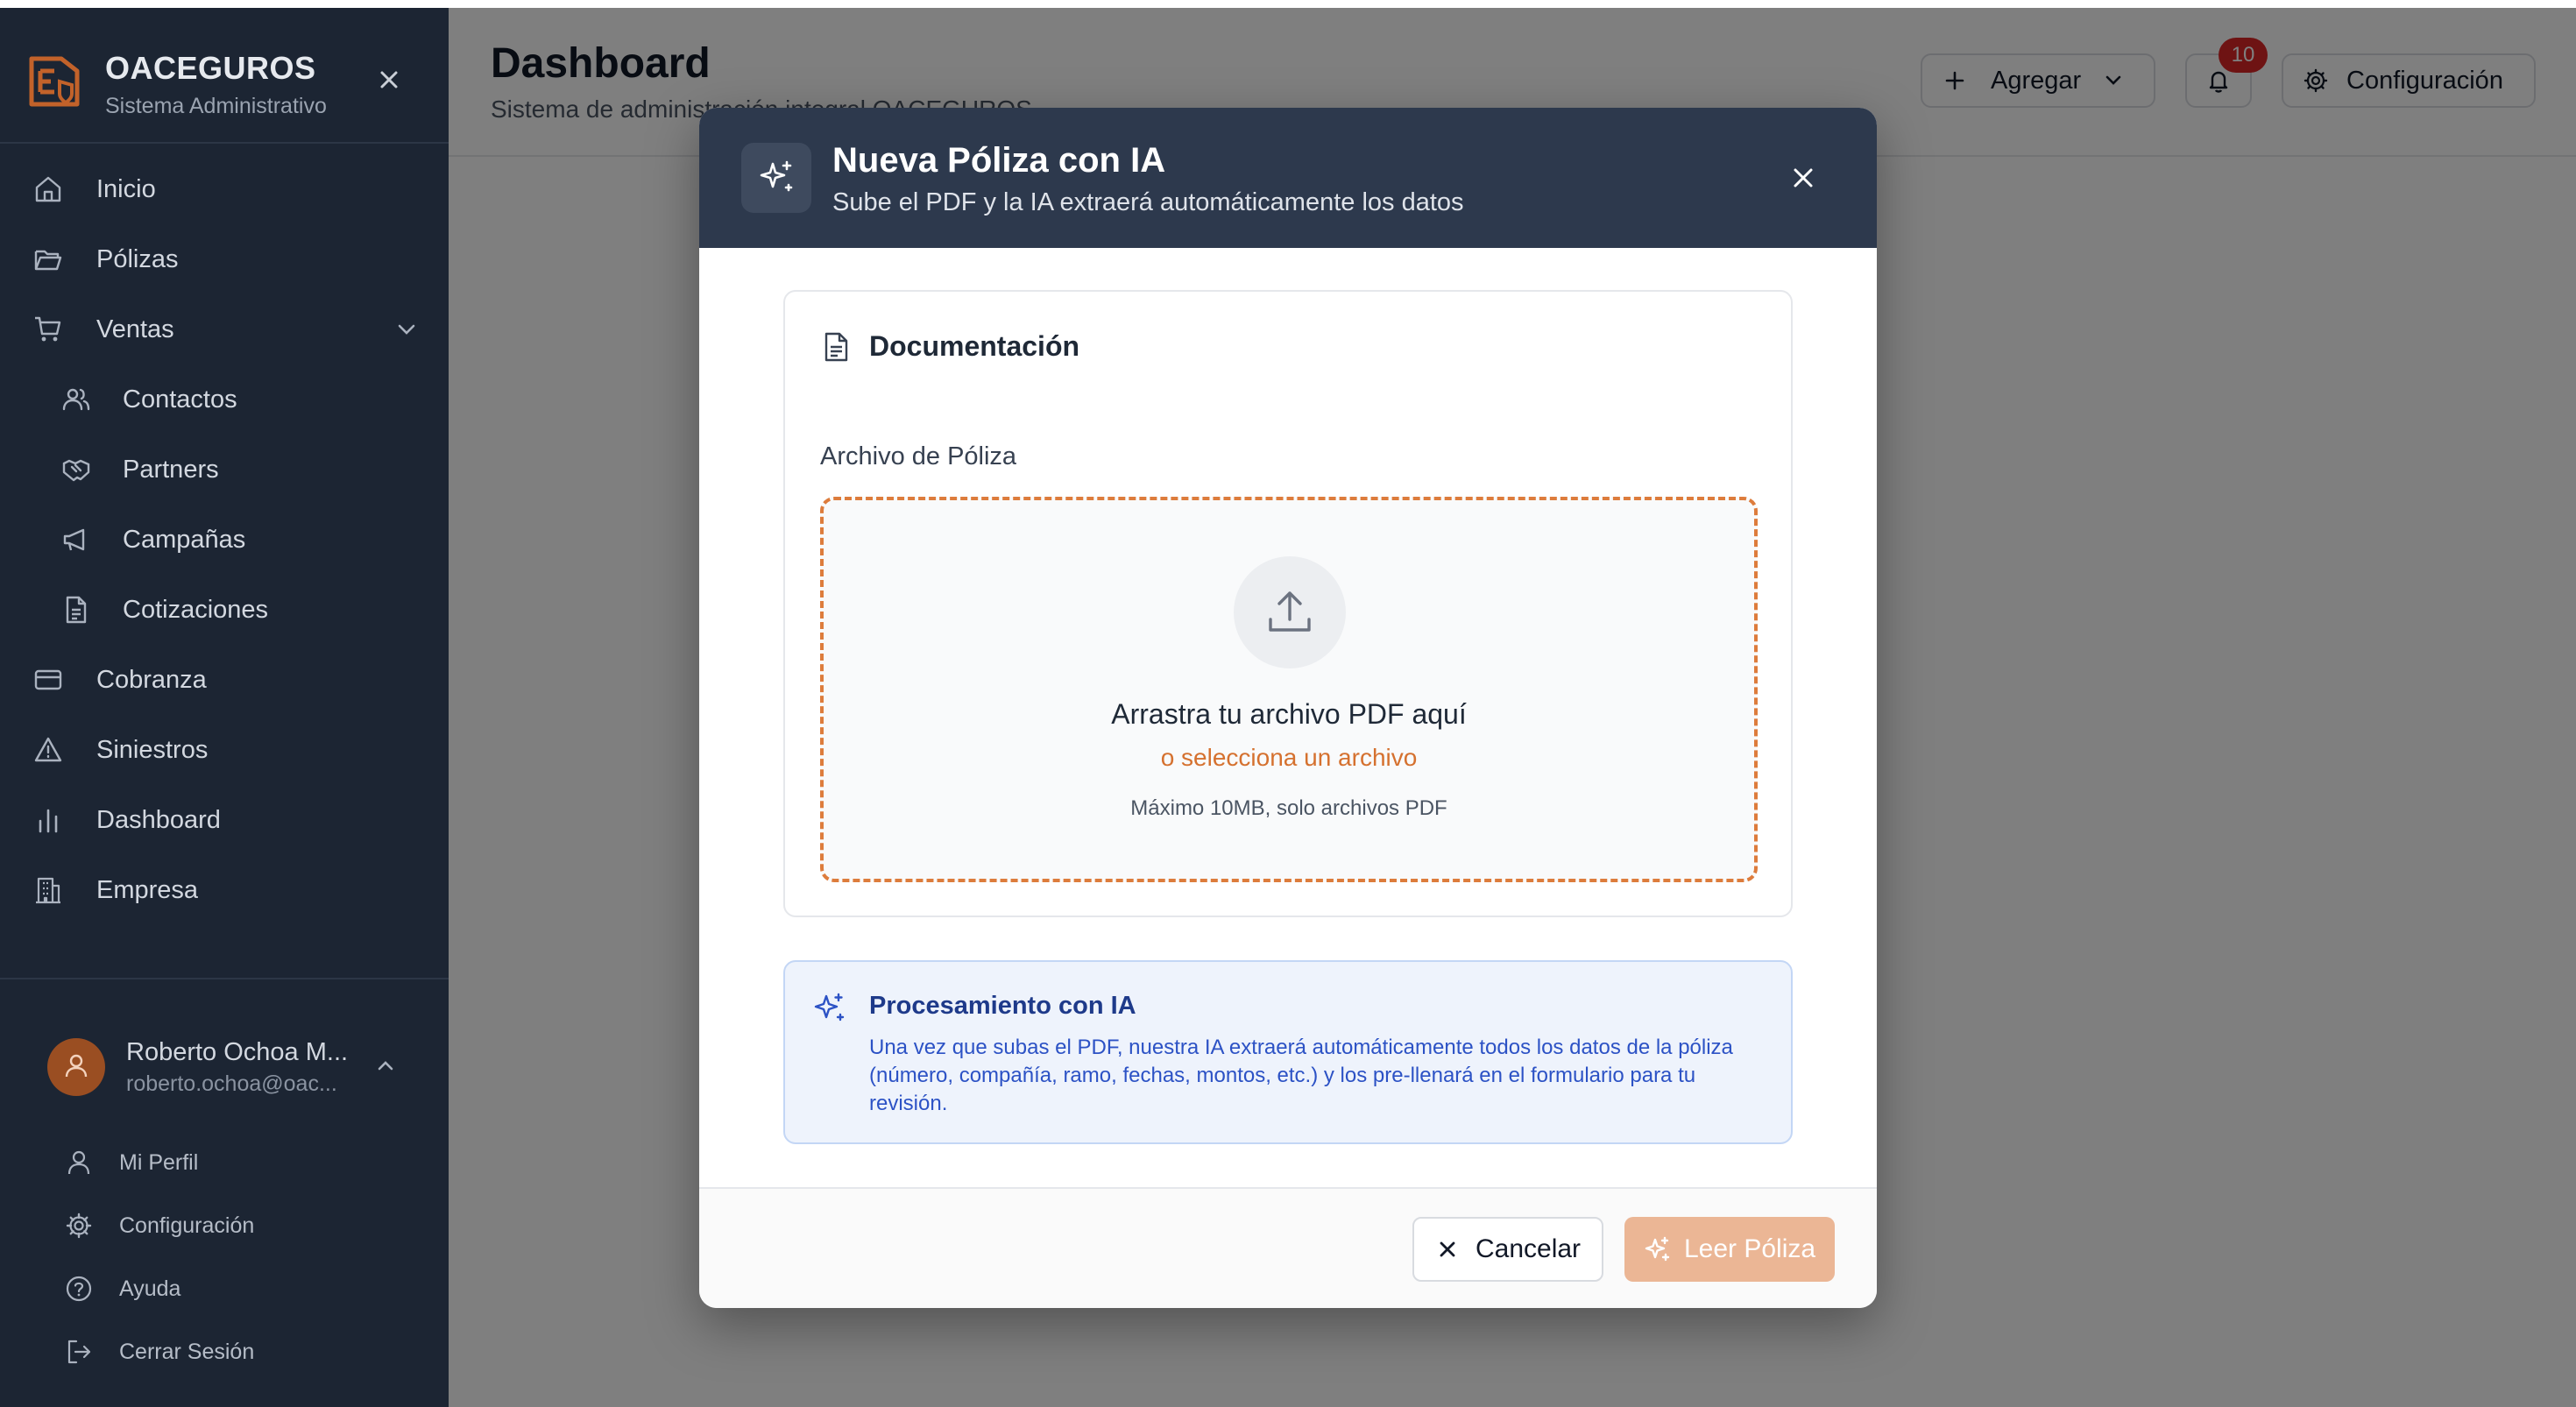 The width and height of the screenshot is (2576, 1407). Describe the element at coordinates (79, 1226) in the screenshot. I see `gear-icon` at that location.